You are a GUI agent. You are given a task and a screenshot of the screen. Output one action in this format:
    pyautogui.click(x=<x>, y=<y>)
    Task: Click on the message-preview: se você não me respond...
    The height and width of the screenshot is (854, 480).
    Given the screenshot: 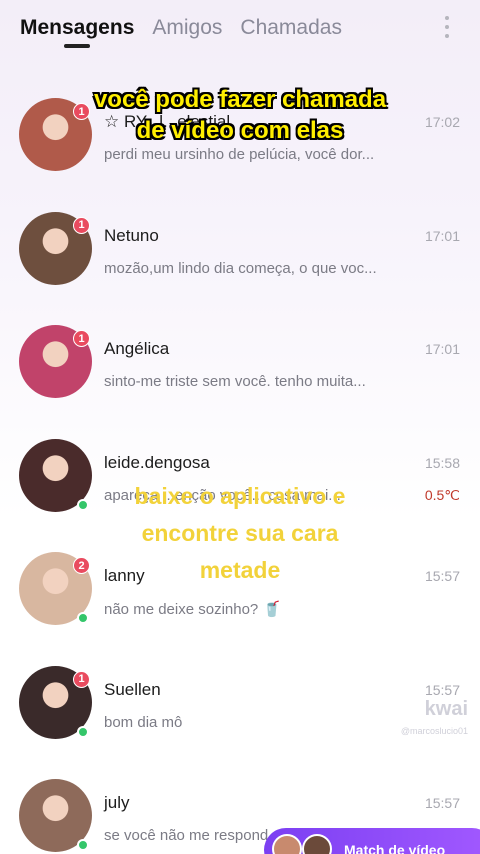 What is the action you would take?
    pyautogui.click(x=192, y=835)
    